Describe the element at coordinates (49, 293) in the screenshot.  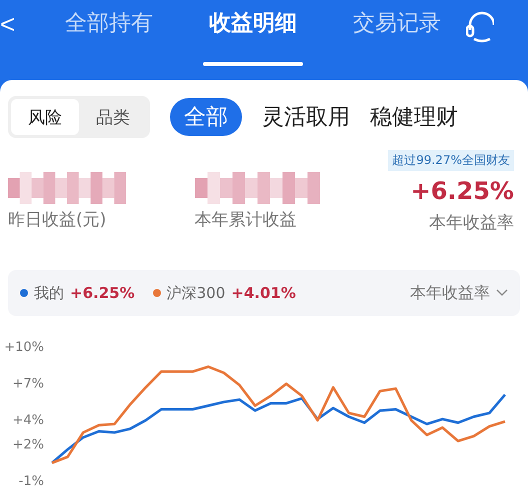
I see `legend-name: 我的` at that location.